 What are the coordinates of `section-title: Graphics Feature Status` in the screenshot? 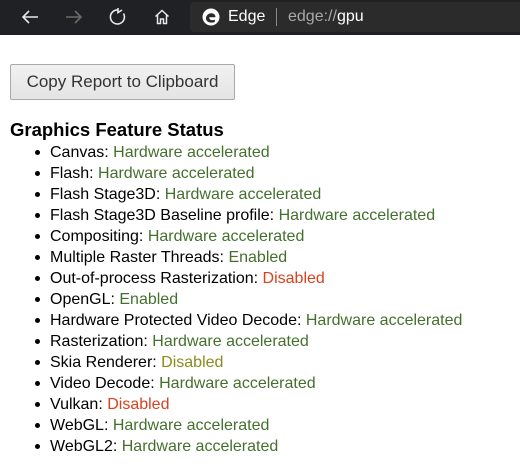 It's located at (117, 129).